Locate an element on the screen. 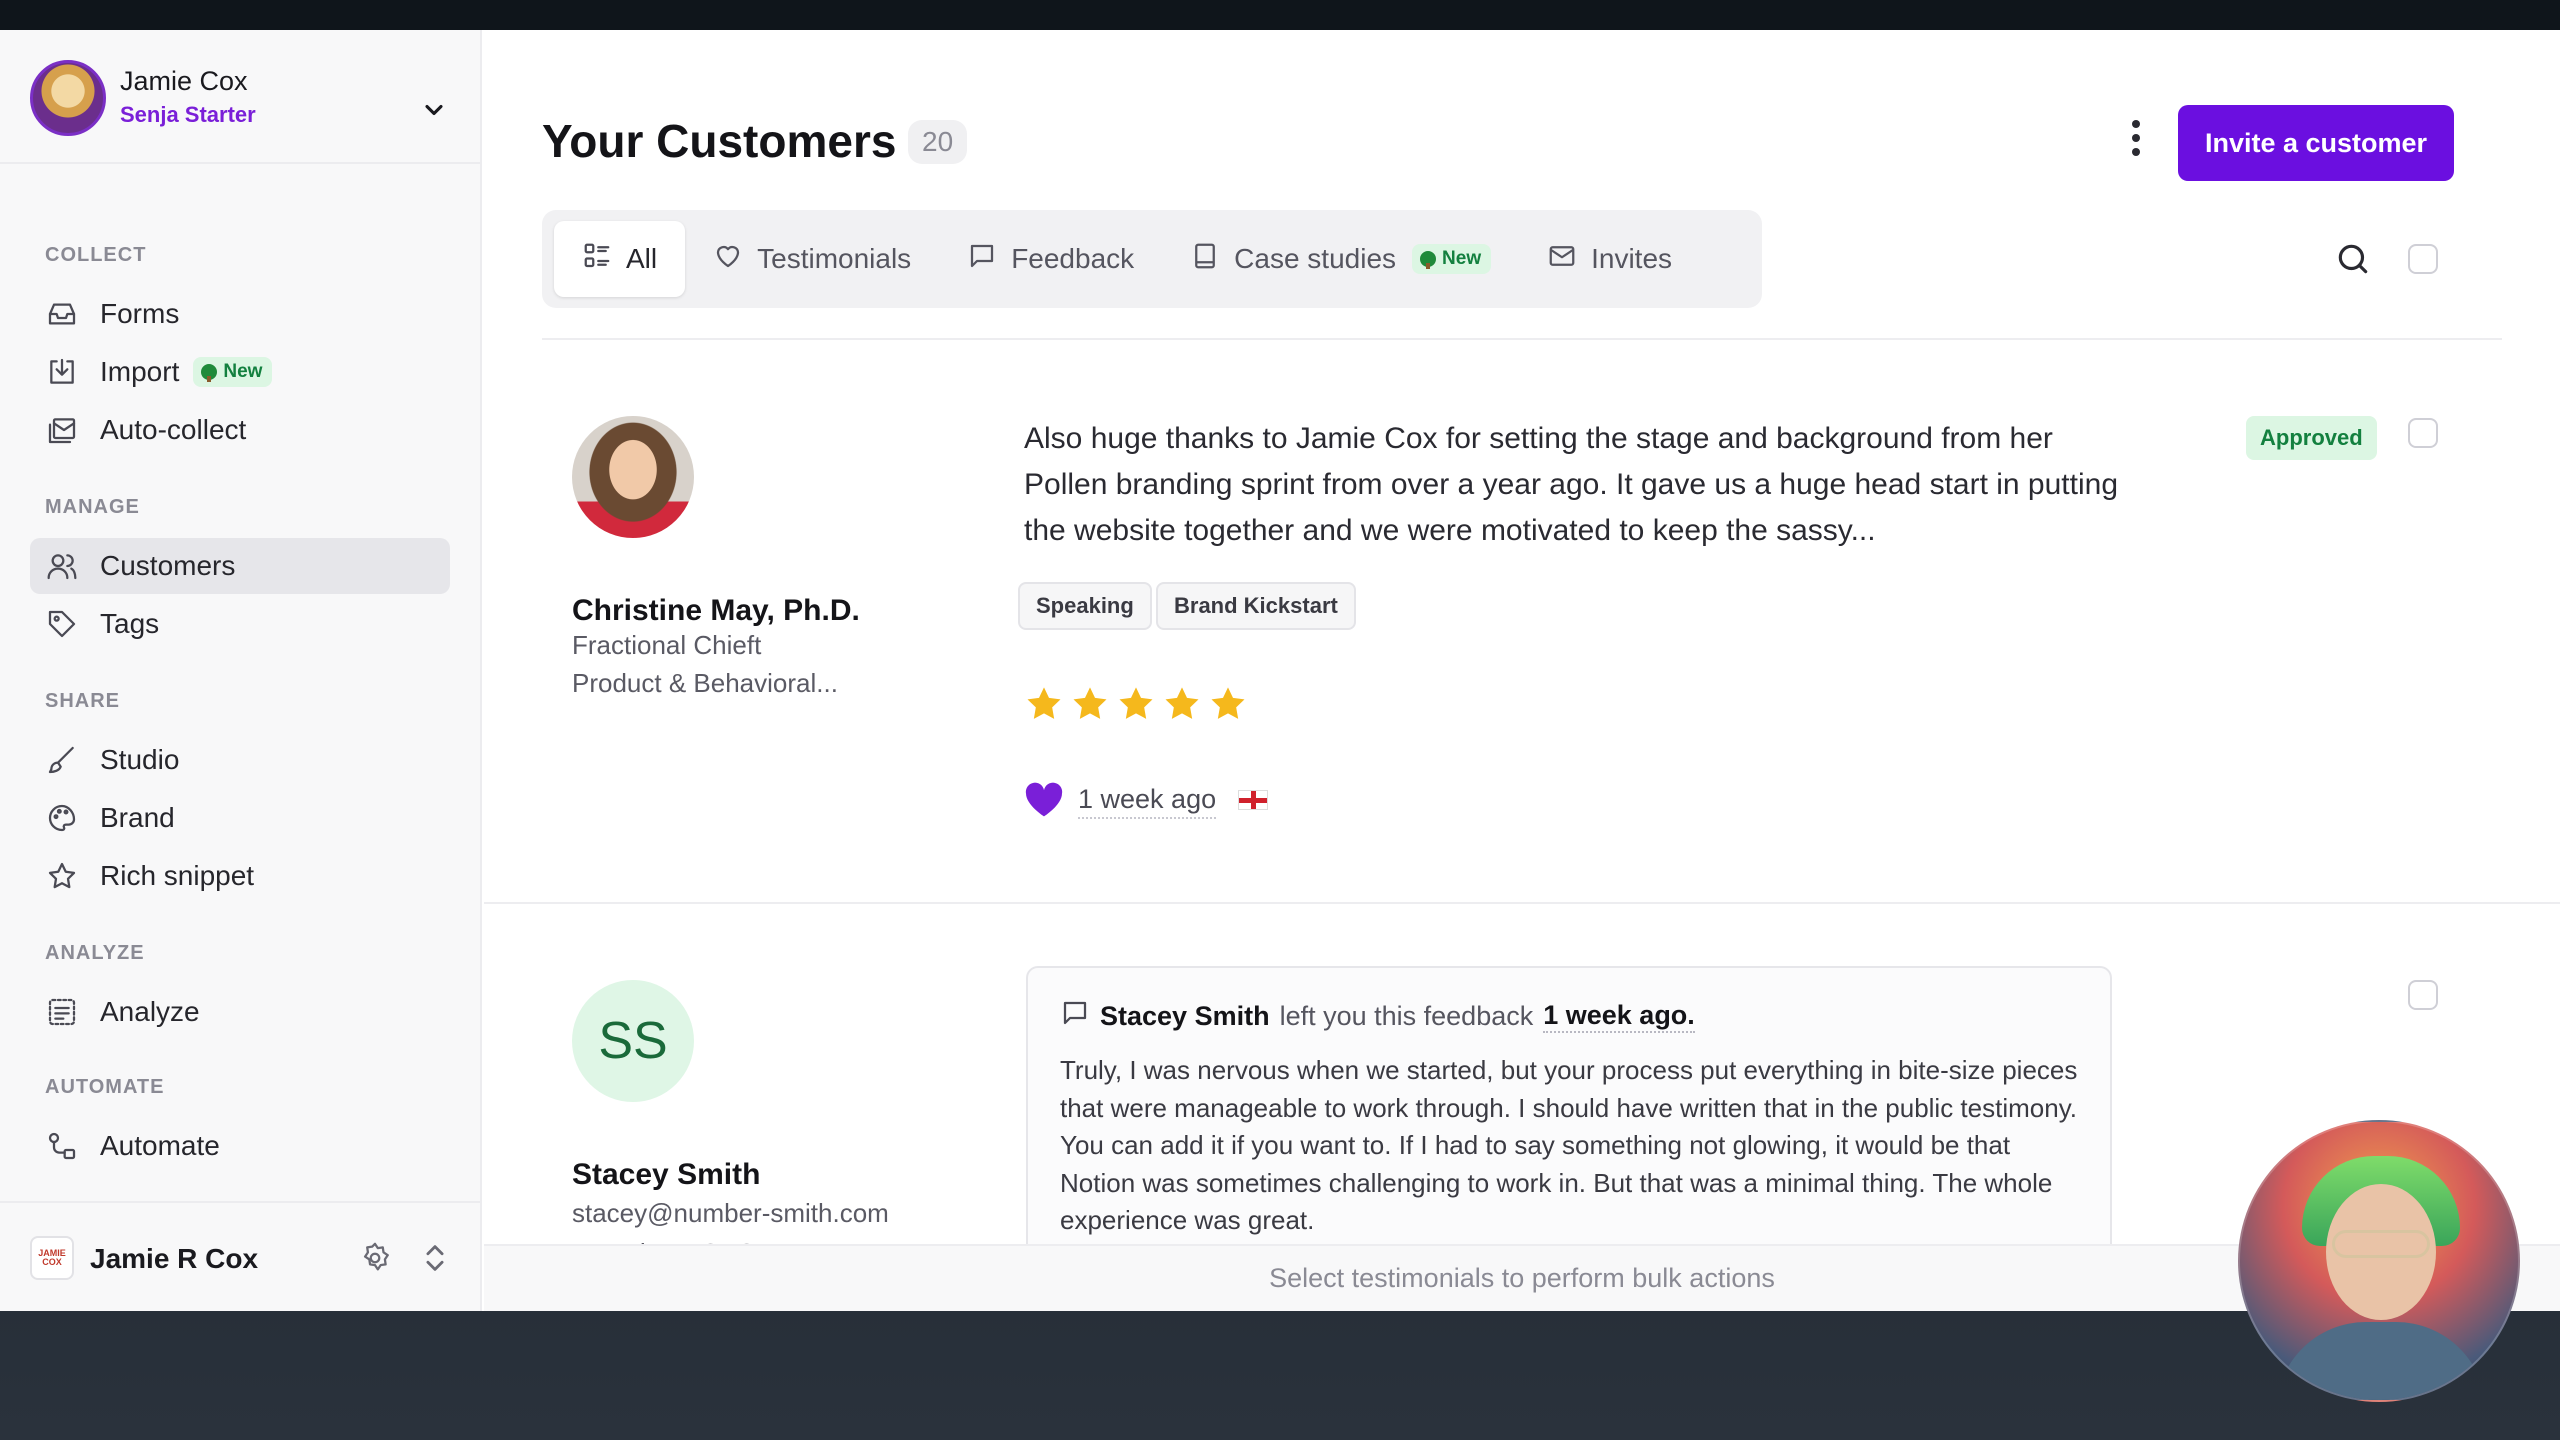 The width and height of the screenshot is (2560, 1440). chevron-down-icon is located at coordinates (434, 112).